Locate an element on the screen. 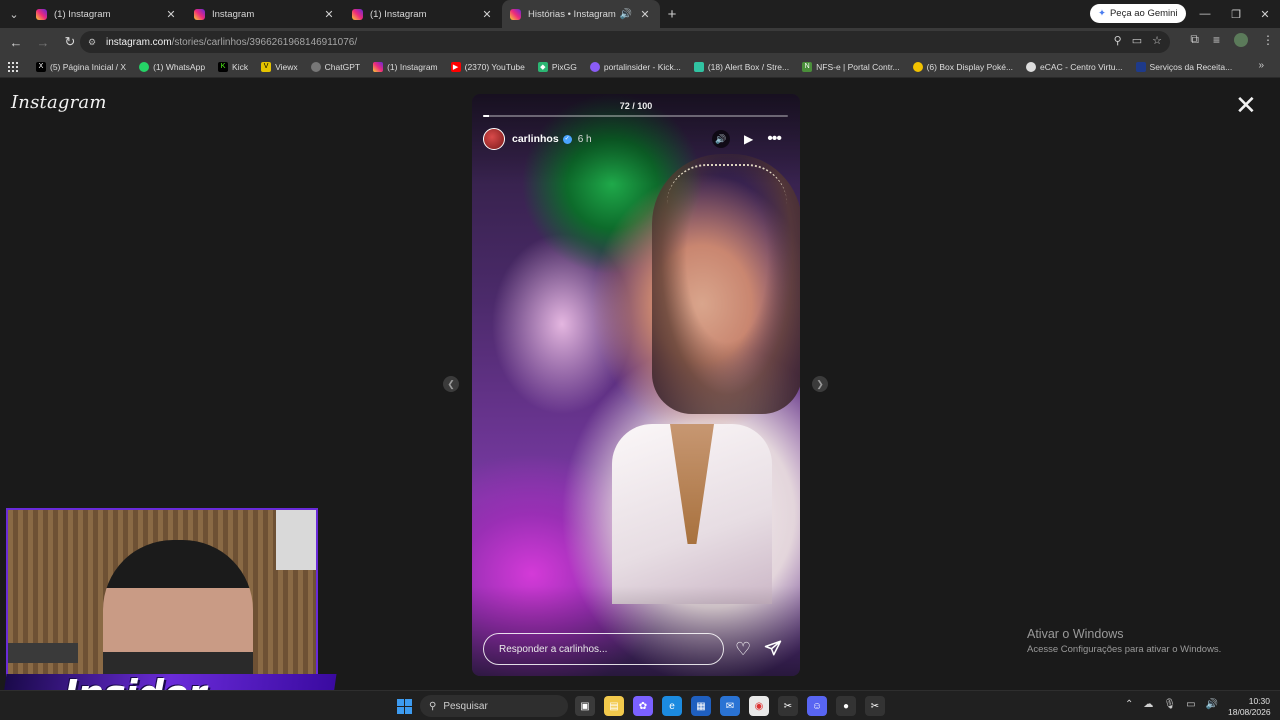 The width and height of the screenshot is (1280, 720). discord-icon: ☺ is located at coordinates (817, 706).